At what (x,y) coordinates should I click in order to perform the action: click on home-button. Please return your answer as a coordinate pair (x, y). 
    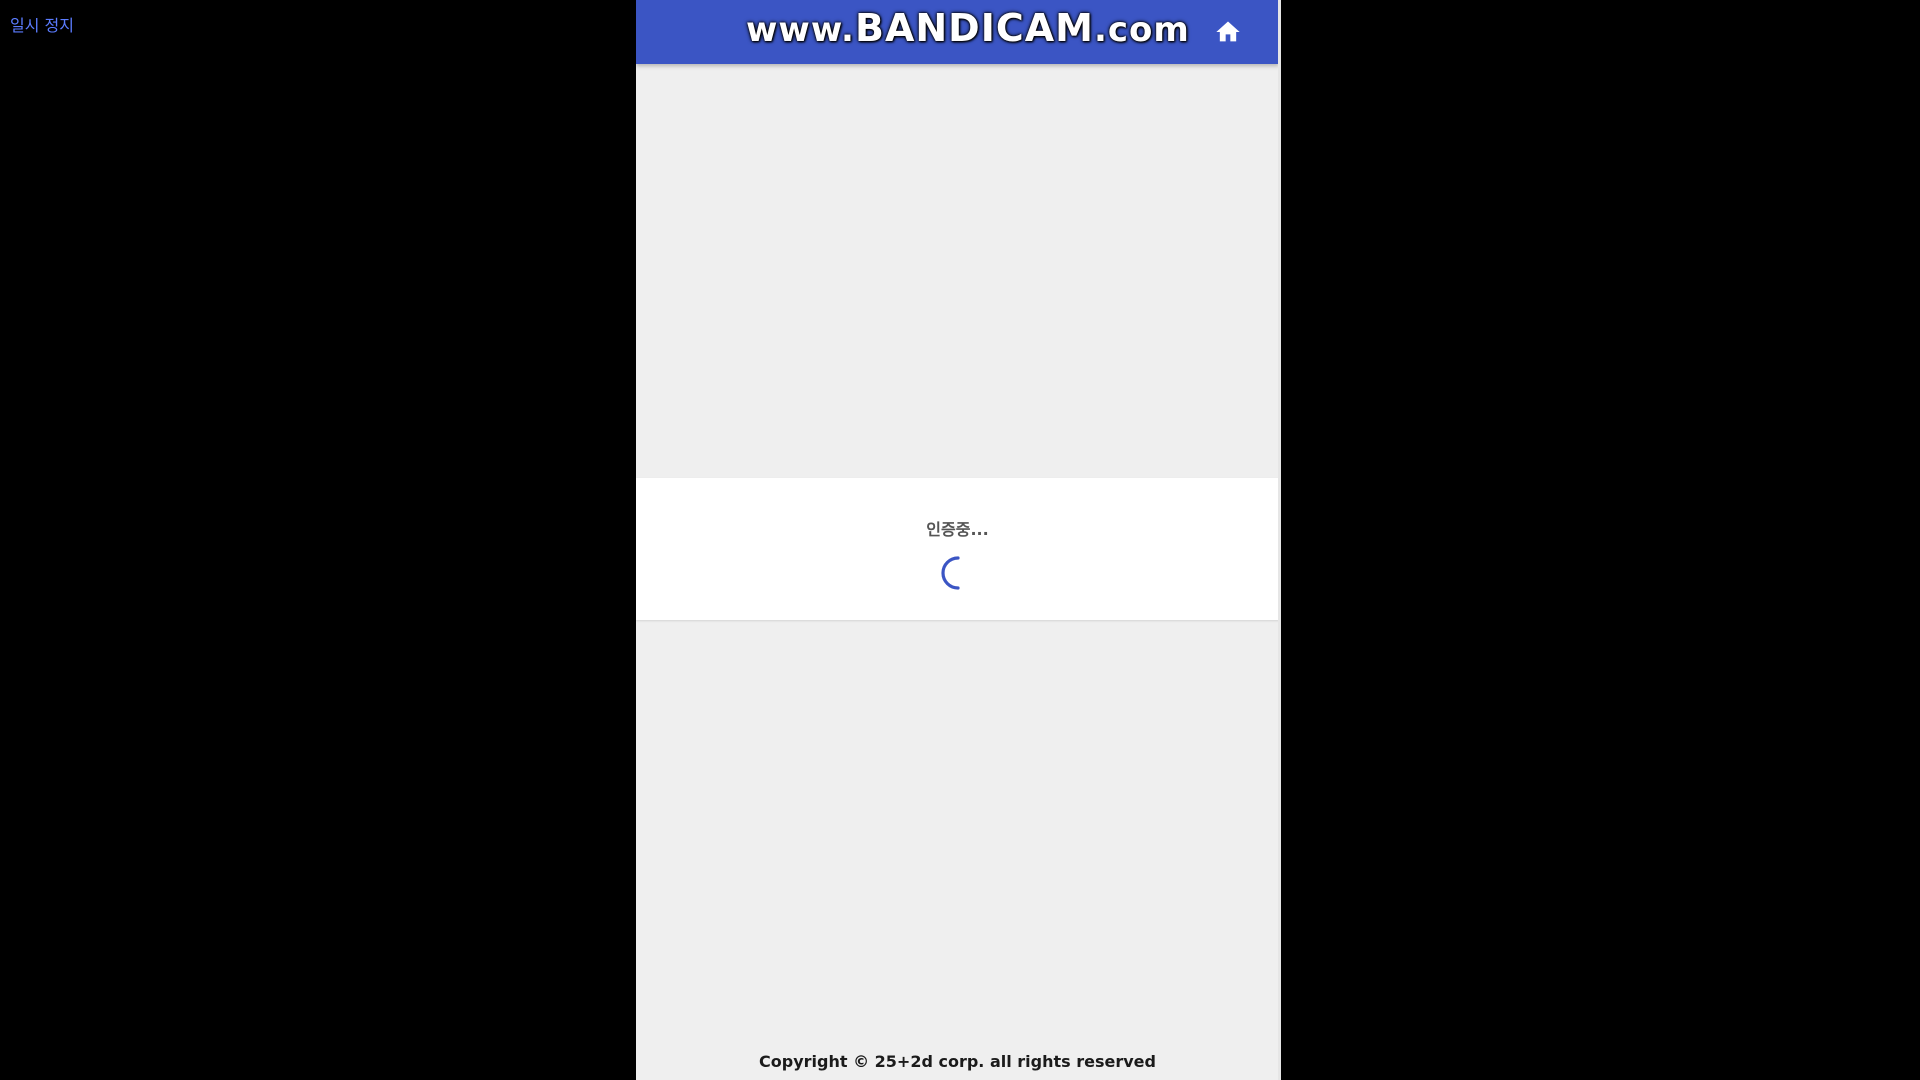
    Looking at the image, I should click on (1228, 32).